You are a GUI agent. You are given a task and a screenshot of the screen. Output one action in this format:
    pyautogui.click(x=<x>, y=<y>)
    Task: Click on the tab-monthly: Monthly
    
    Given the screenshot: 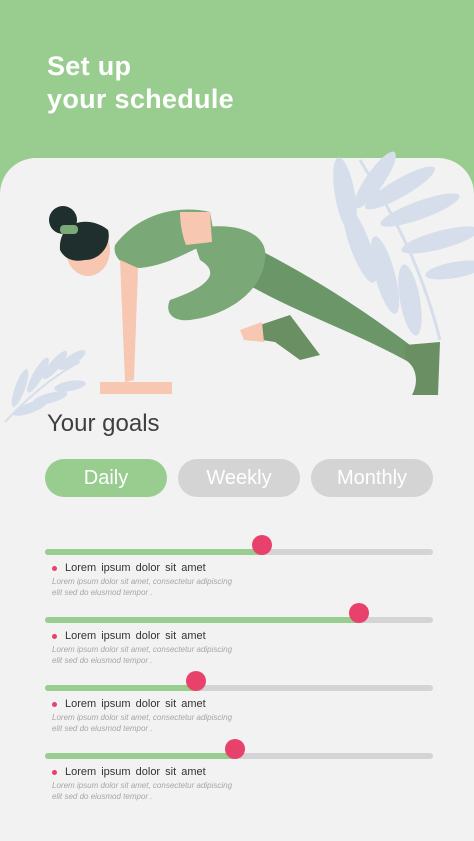 What is the action you would take?
    pyautogui.click(x=372, y=478)
    